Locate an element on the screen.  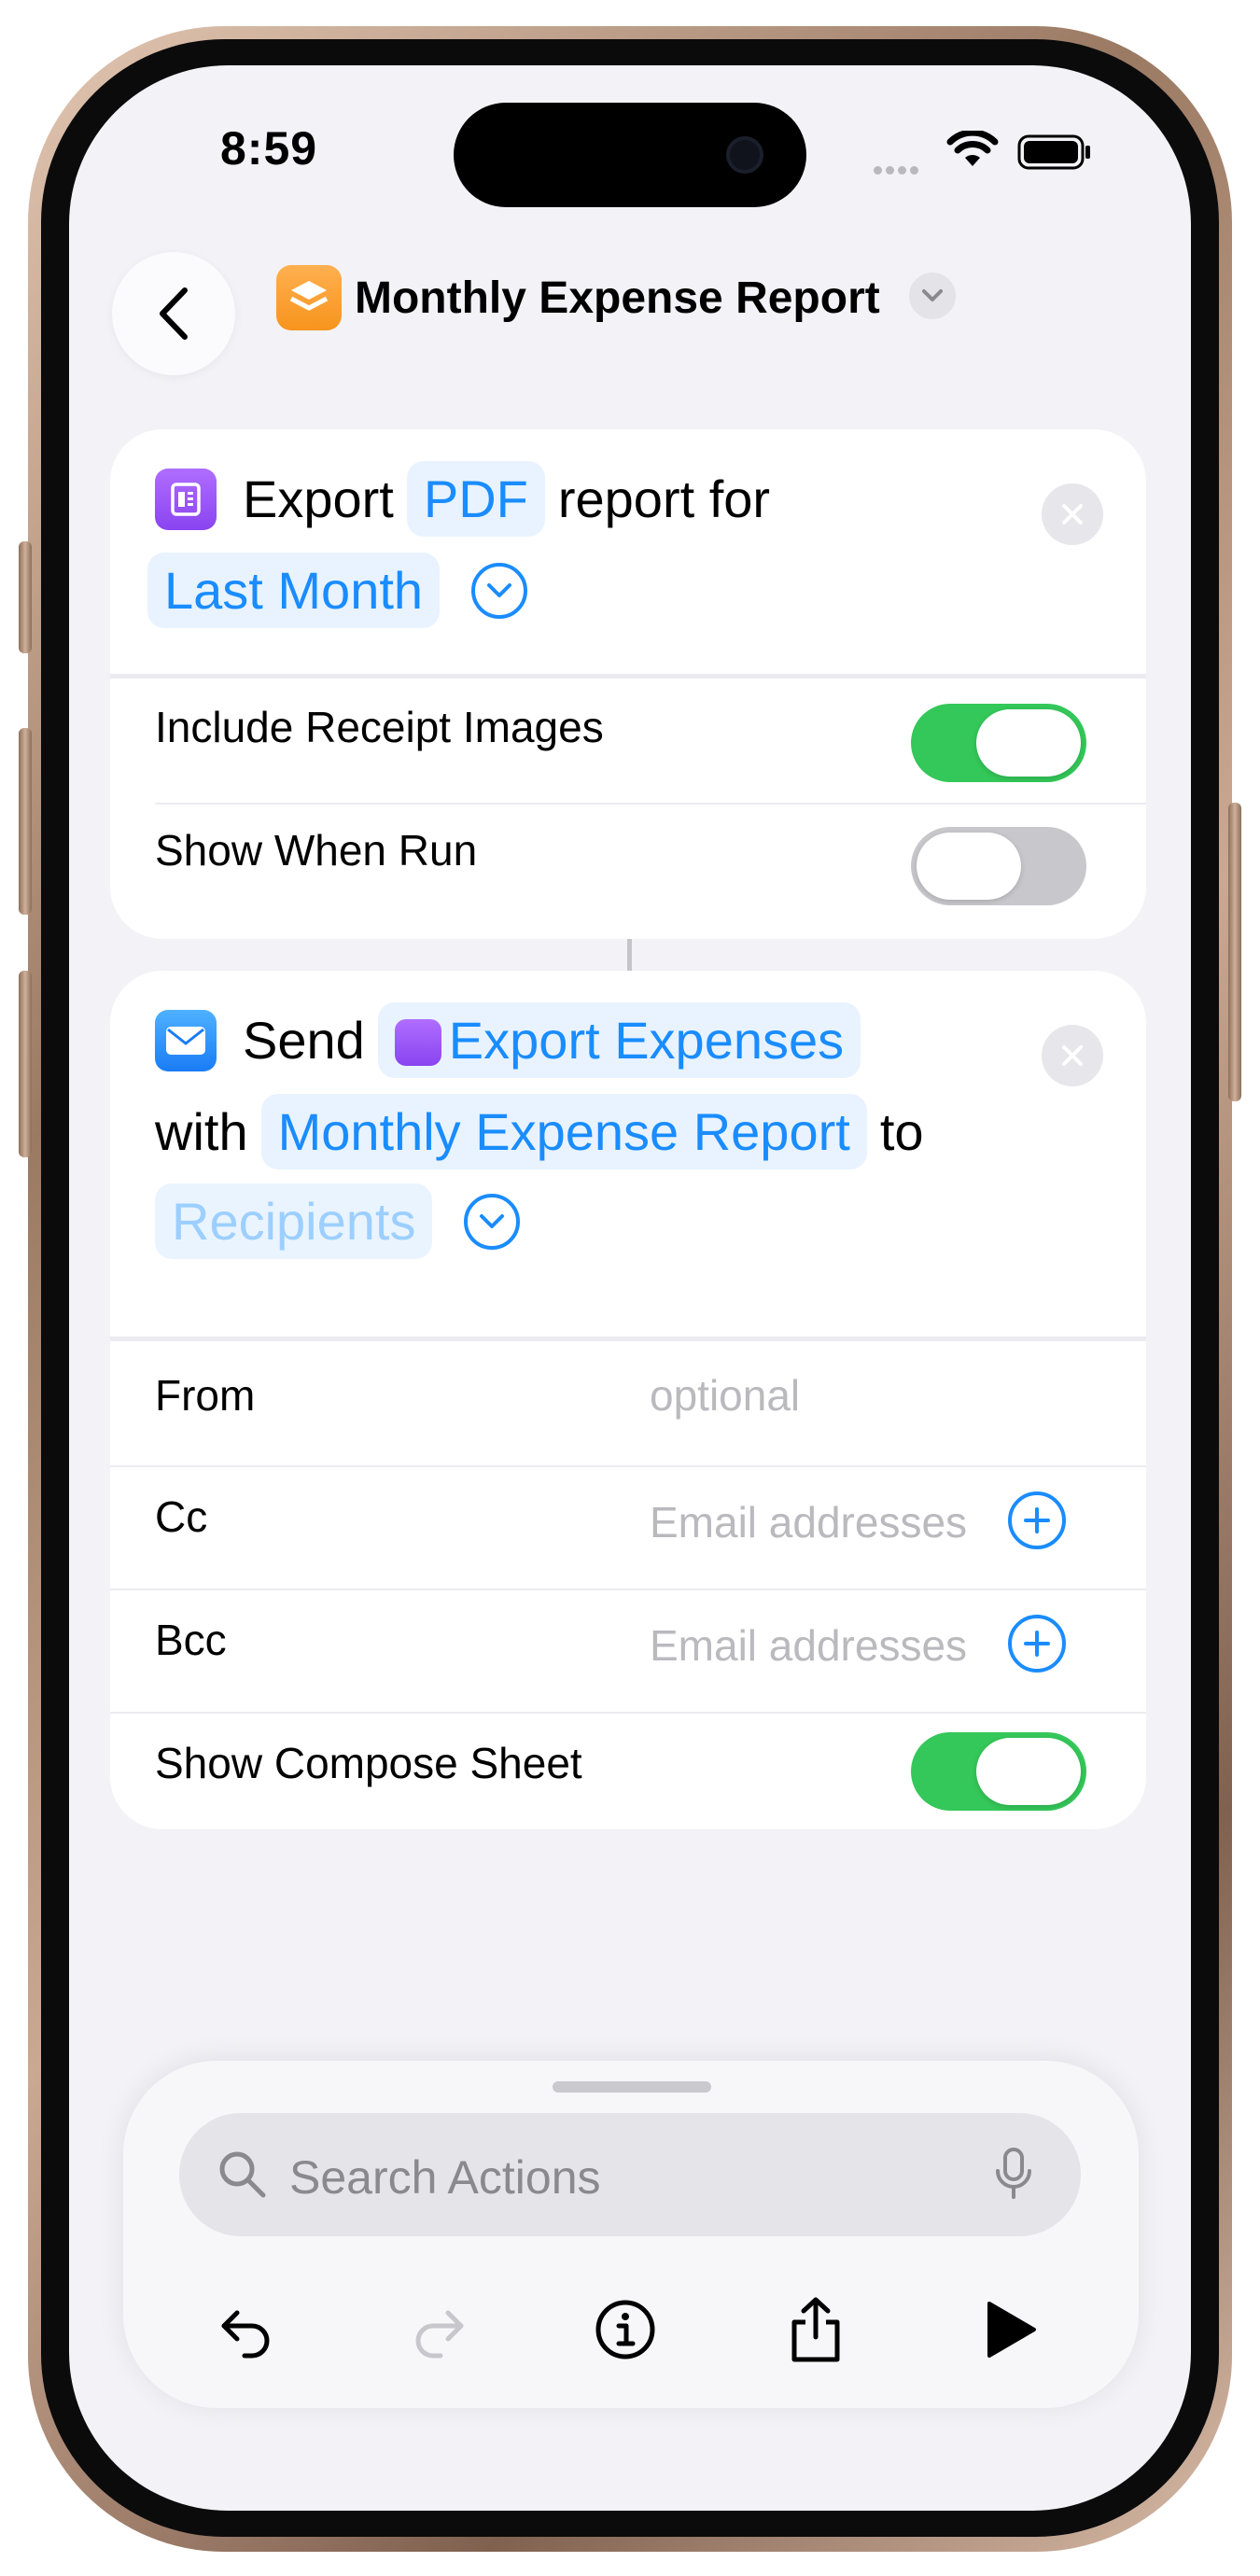
show-when-run-toggle is located at coordinates (998, 866).